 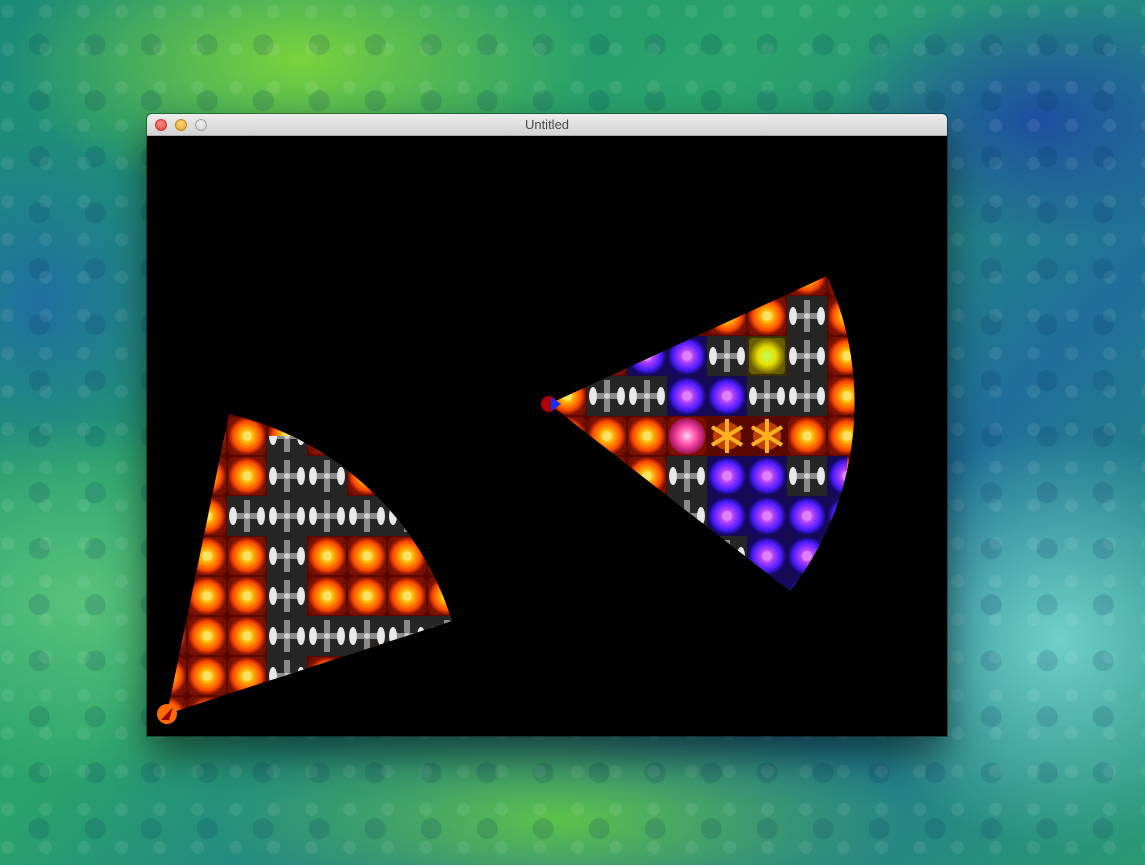 I want to click on window-title: Untitled, so click(x=547, y=124).